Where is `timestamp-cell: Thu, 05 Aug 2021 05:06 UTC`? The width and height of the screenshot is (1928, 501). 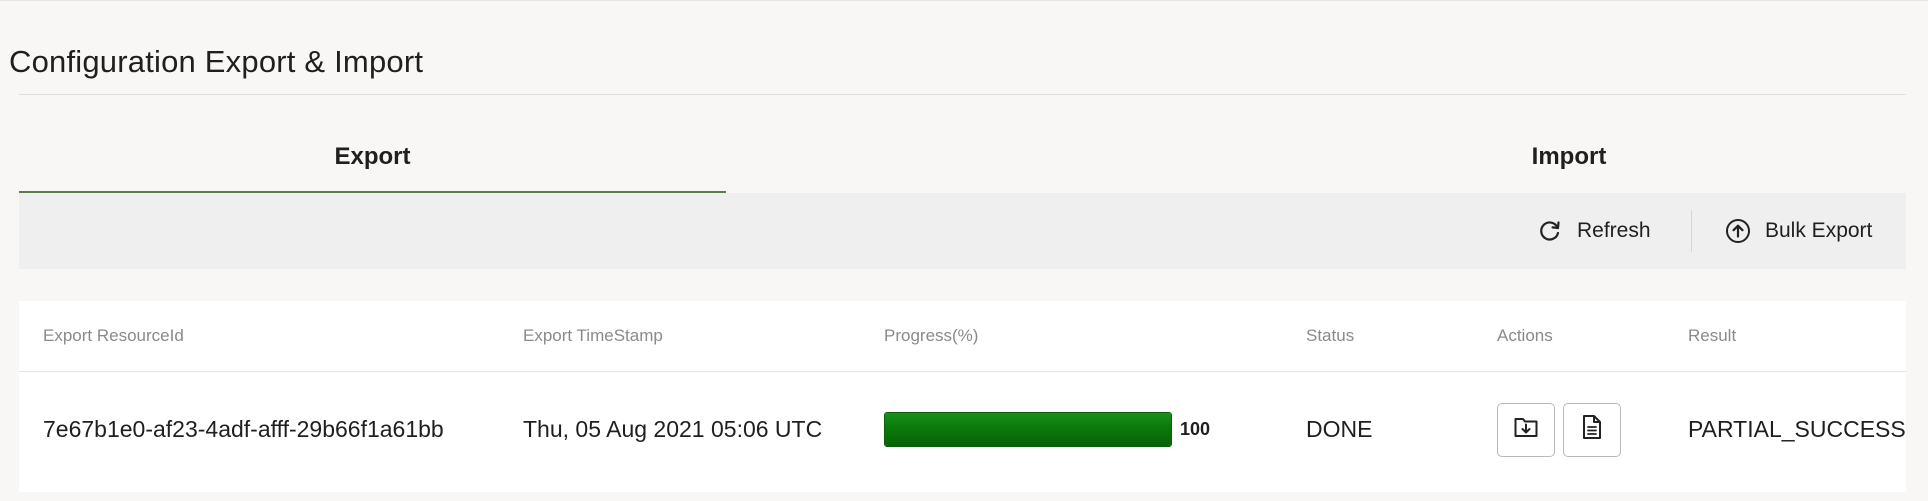
timestamp-cell: Thu, 05 Aug 2021 05:06 UTC is located at coordinates (673, 429).